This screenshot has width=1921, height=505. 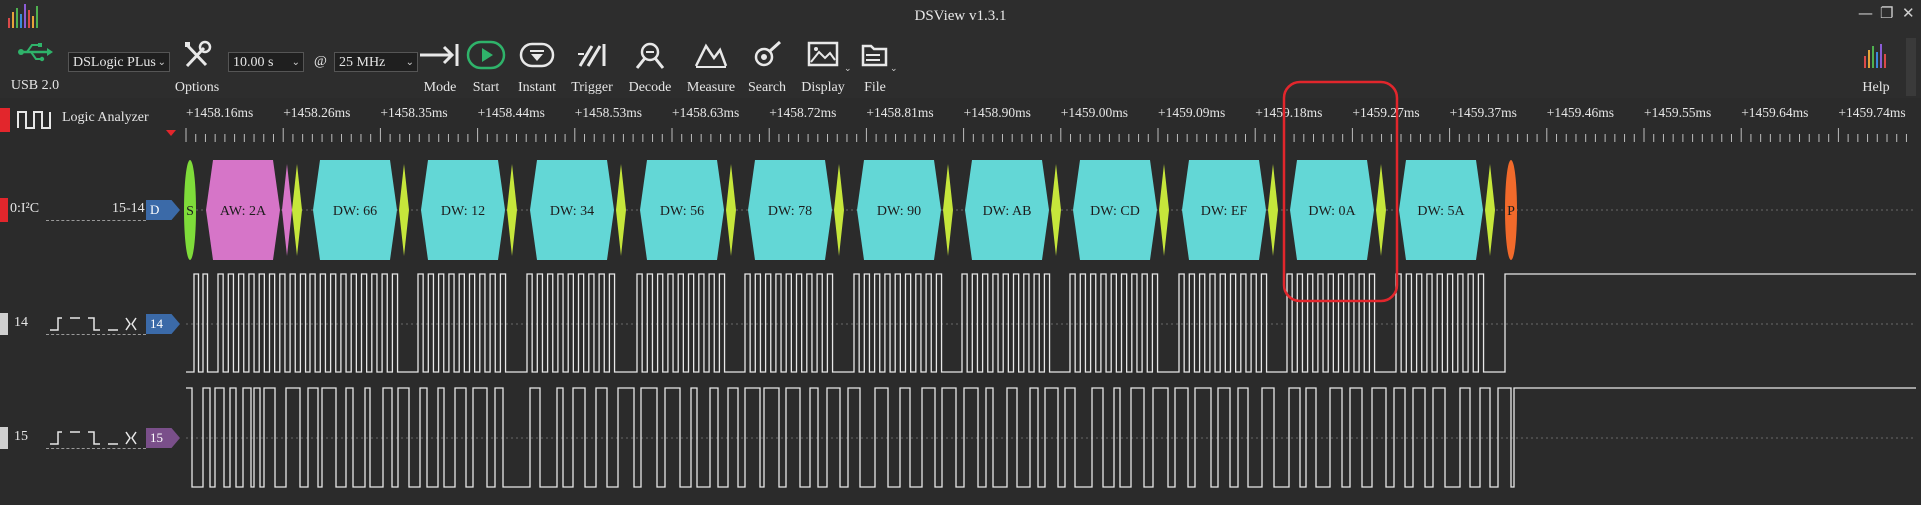 I want to click on decoder-channel-name: 0:I²C, so click(x=24, y=209).